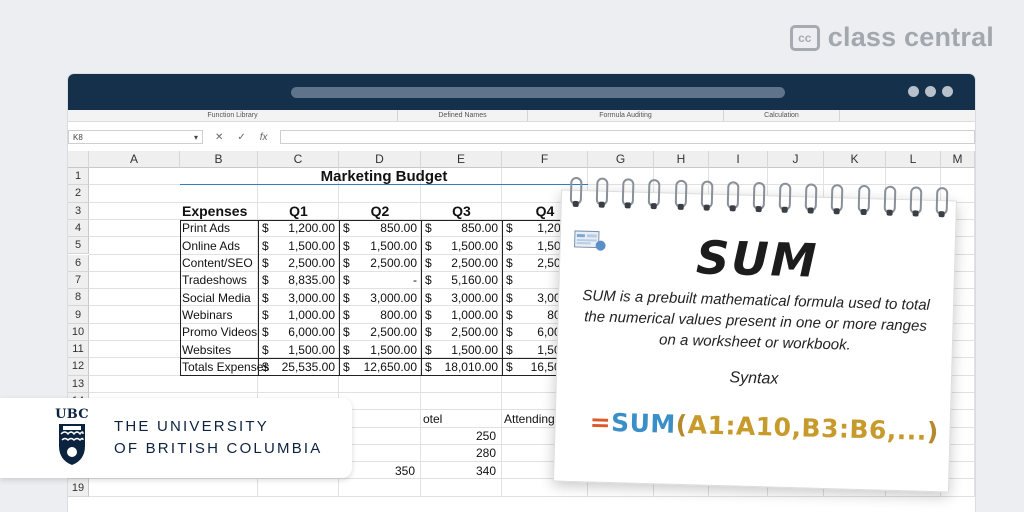 This screenshot has width=1024, height=512. What do you see at coordinates (754, 378) in the screenshot?
I see `syntax-label: Syntax` at bounding box center [754, 378].